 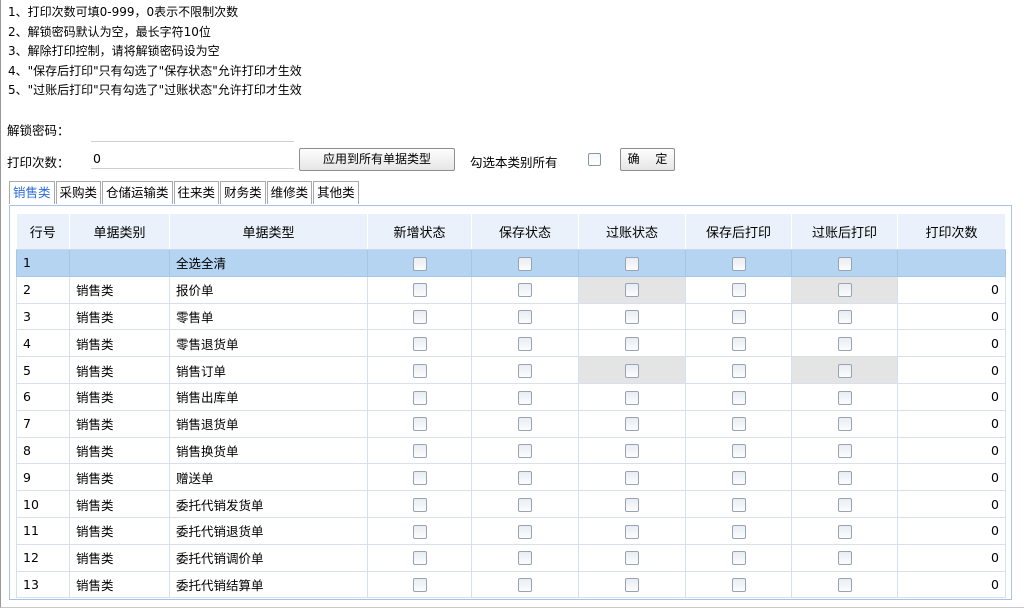 What do you see at coordinates (32, 192) in the screenshot?
I see `tab-sales: 销售类` at bounding box center [32, 192].